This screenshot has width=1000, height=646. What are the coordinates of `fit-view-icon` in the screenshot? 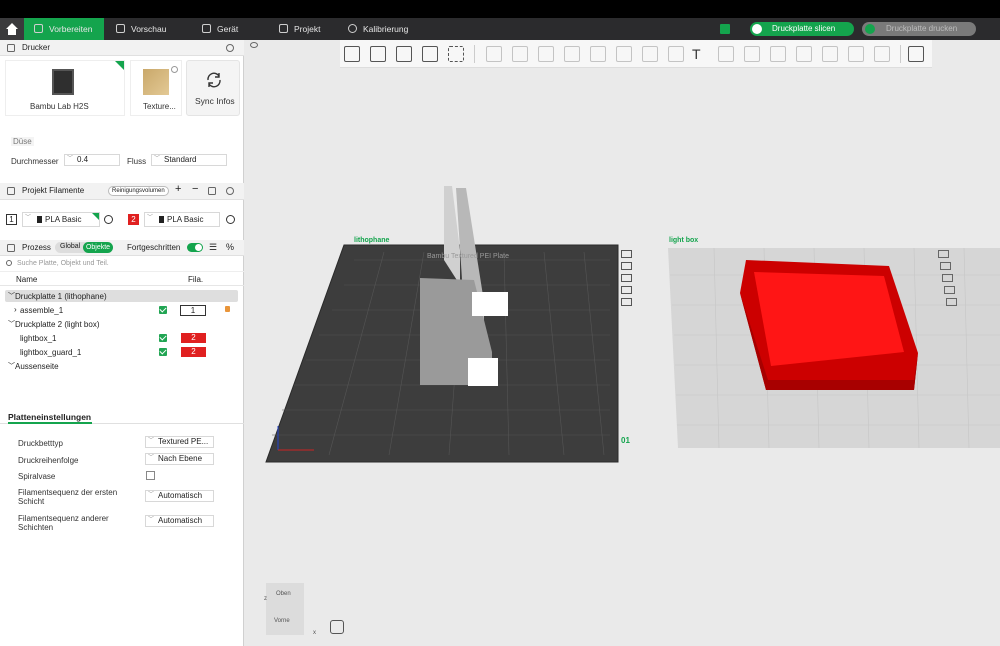 It's located at (337, 627).